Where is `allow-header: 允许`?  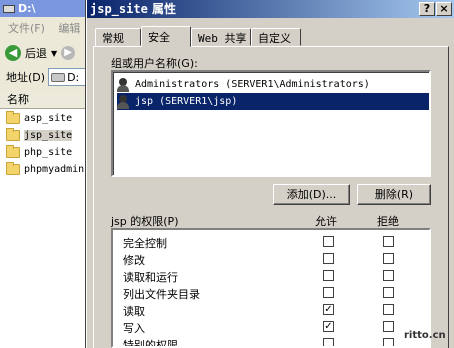
allow-header: 允许 is located at coordinates (326, 221).